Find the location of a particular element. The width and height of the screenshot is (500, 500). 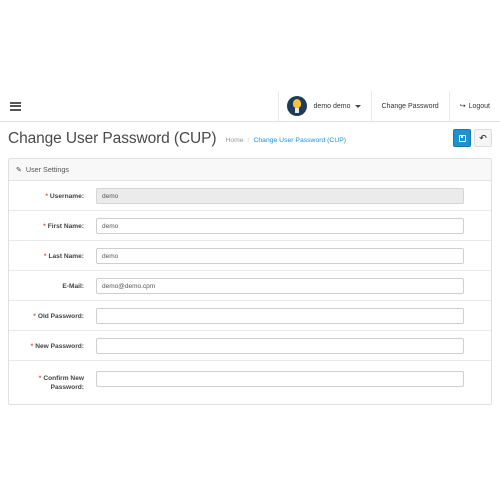

form-row-old-password: * Old Password: is located at coordinates (250, 316).